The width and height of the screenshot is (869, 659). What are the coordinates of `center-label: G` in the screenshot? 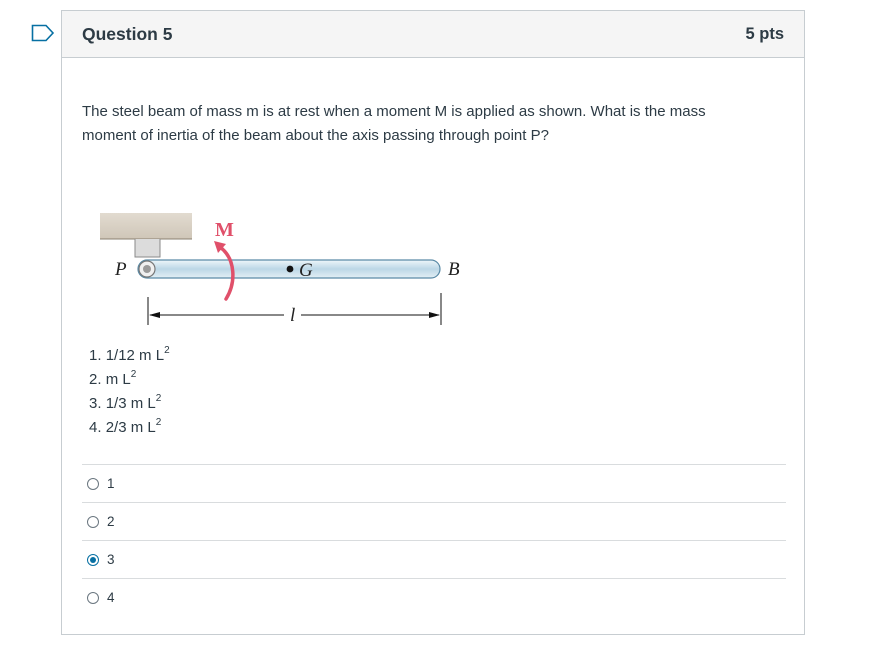 It's located at (306, 270).